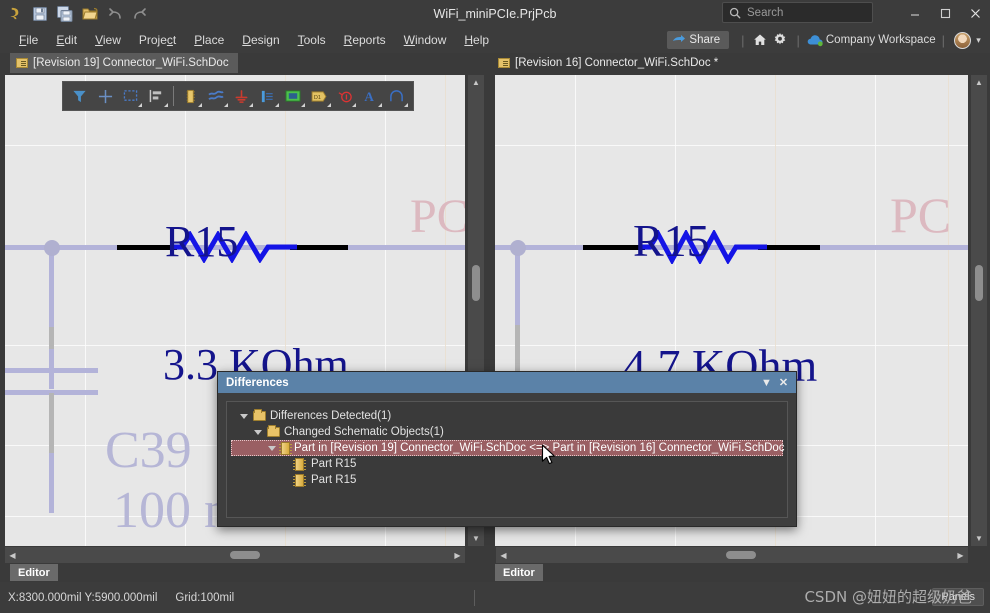 This screenshot has width=990, height=613. What do you see at coordinates (780, 40) in the screenshot?
I see `gear-icon` at bounding box center [780, 40].